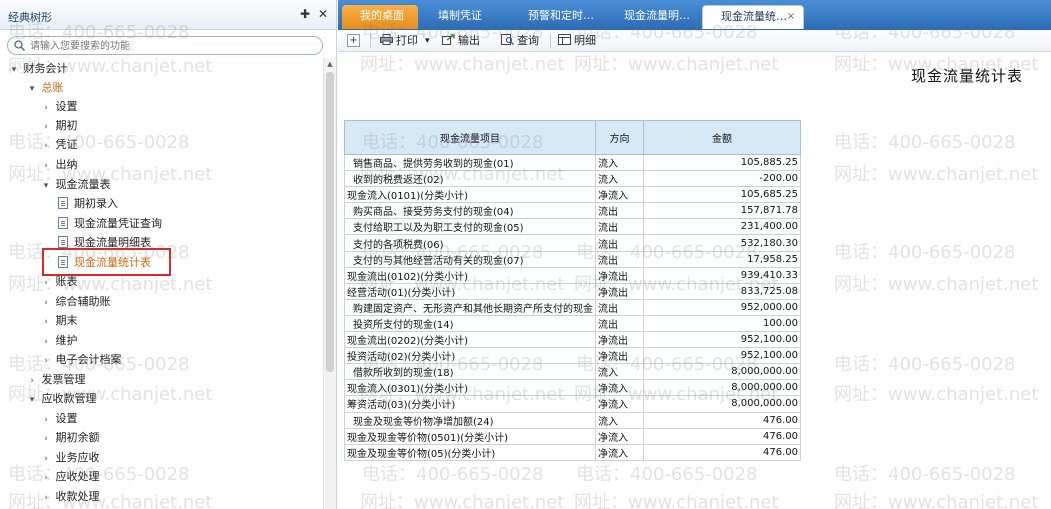 The image size is (1051, 509). Describe the element at coordinates (353, 40) in the screenshot. I see `expand-button: +` at that location.